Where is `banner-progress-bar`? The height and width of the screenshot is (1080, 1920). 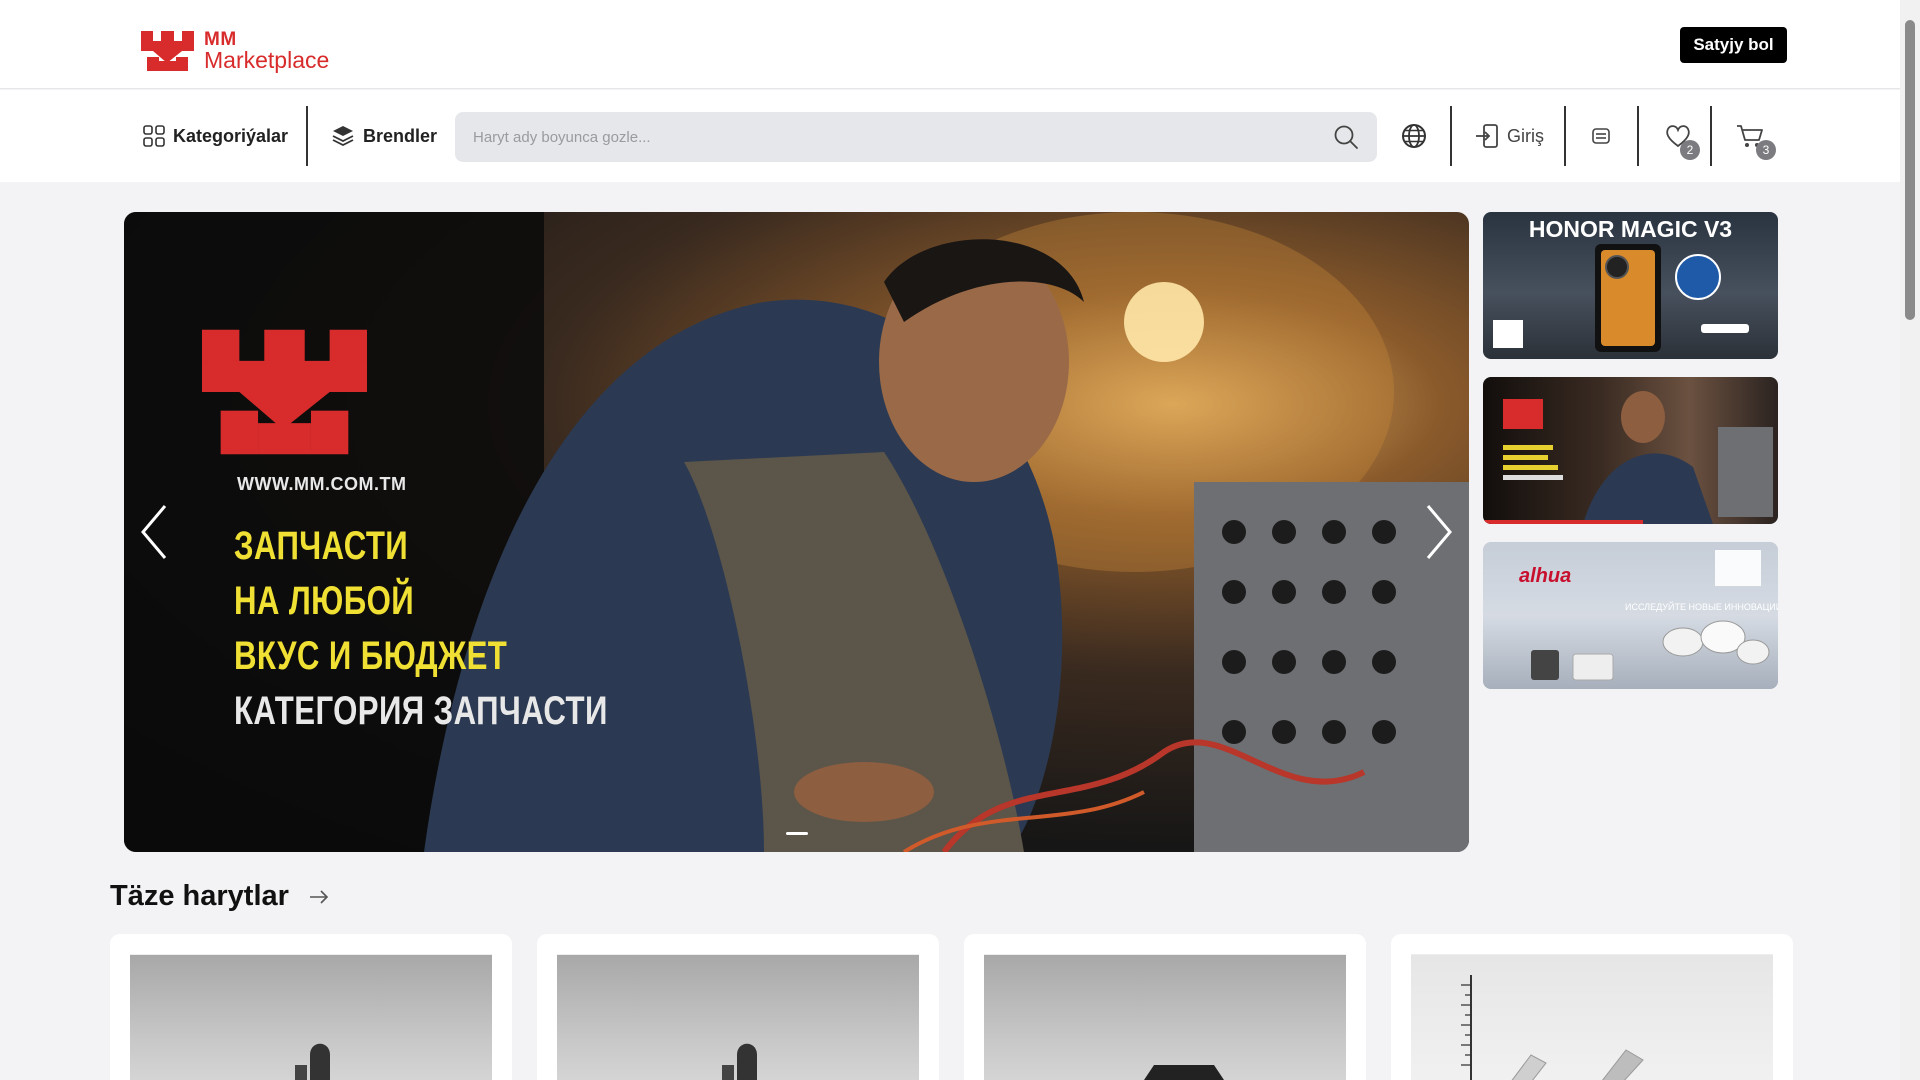 banner-progress-bar is located at coordinates (1563, 522).